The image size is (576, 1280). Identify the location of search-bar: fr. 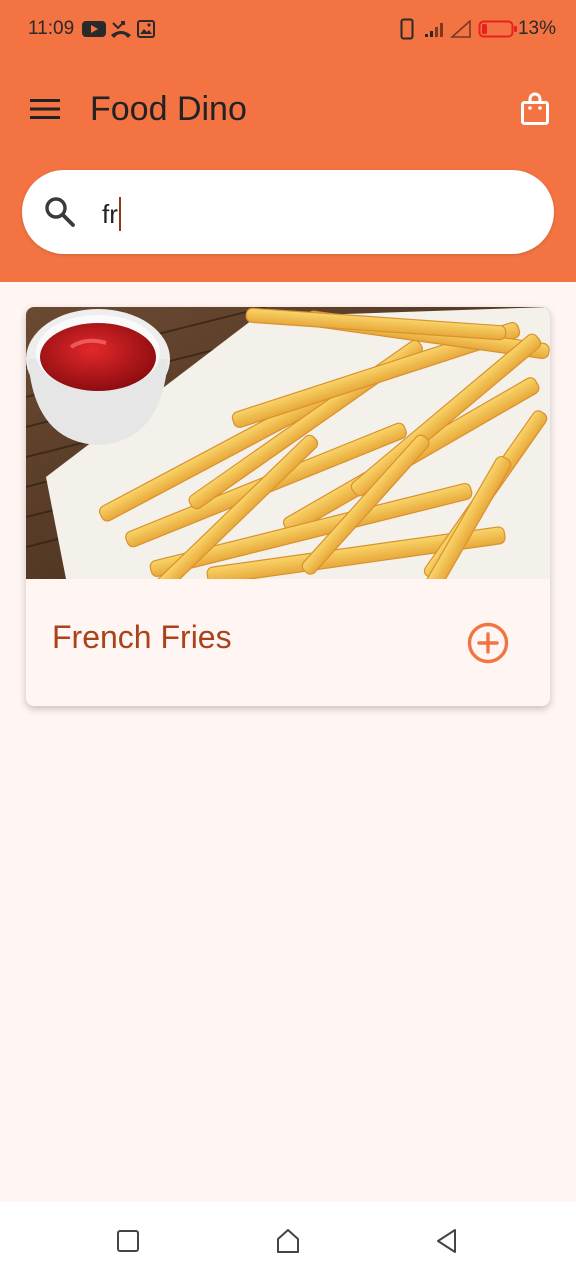
(288, 212).